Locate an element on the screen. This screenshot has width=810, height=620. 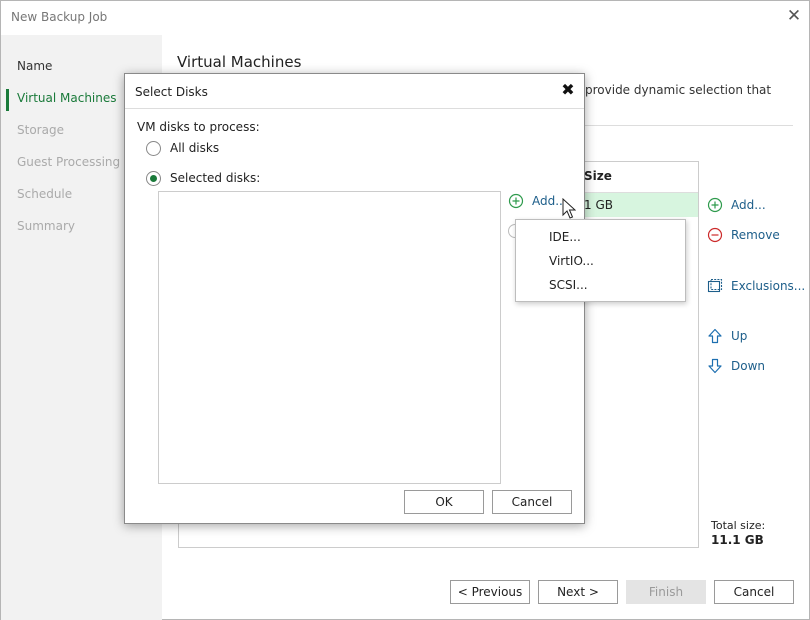
window-title: New Backup Job is located at coordinates (59, 17).